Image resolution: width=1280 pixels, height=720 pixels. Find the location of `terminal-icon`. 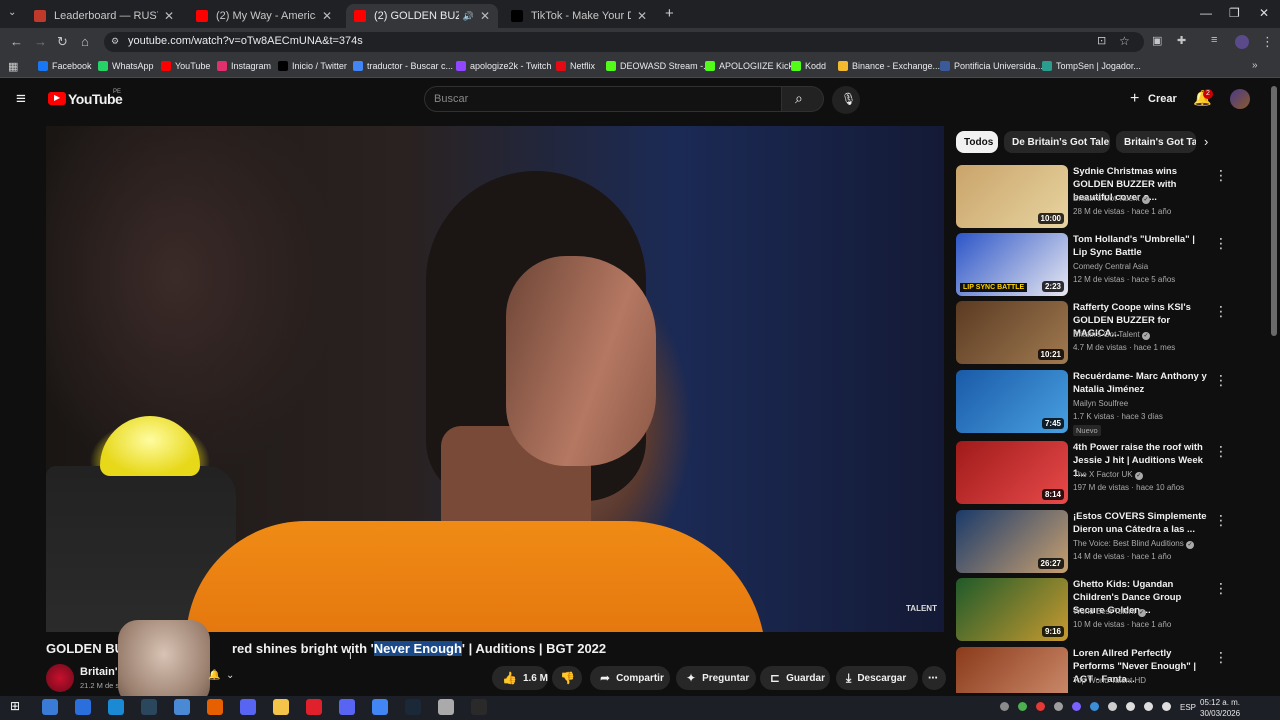

terminal-icon is located at coordinates (479, 707).